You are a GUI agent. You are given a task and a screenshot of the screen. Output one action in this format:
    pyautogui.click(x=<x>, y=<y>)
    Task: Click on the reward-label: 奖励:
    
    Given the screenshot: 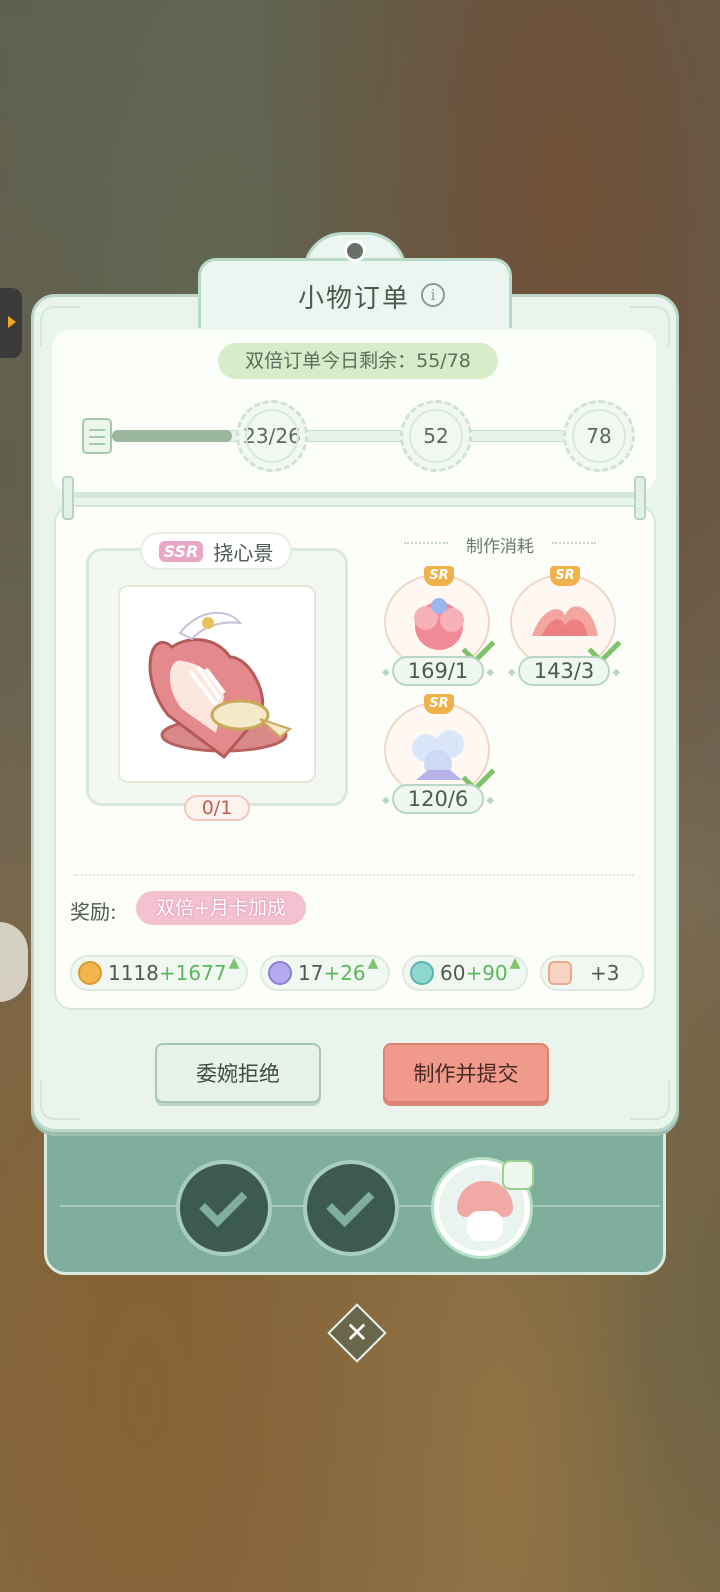 What is the action you would take?
    pyautogui.click(x=93, y=912)
    